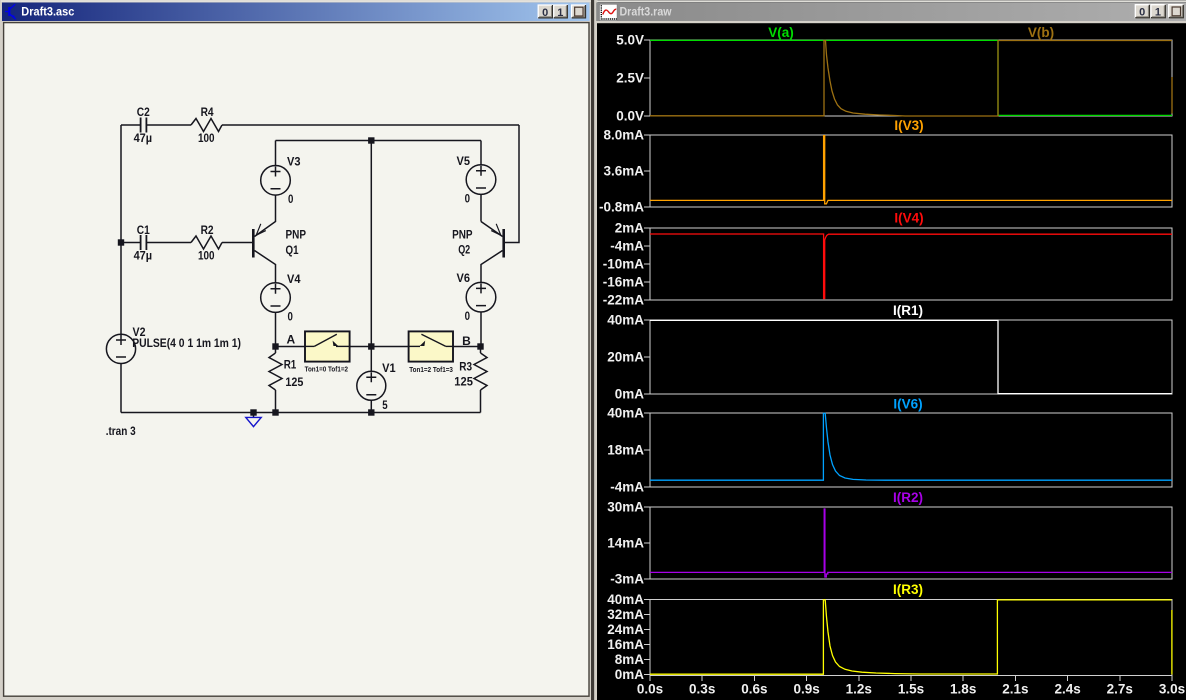 The height and width of the screenshot is (700, 1186). Describe the element at coordinates (781, 32) in the screenshot. I see `svg-text: V(a)` at that location.